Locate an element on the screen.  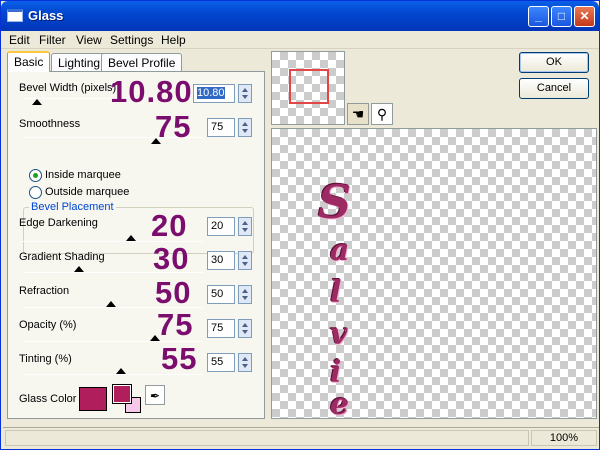
edge-darkening-spinner is located at coordinates (245, 226).